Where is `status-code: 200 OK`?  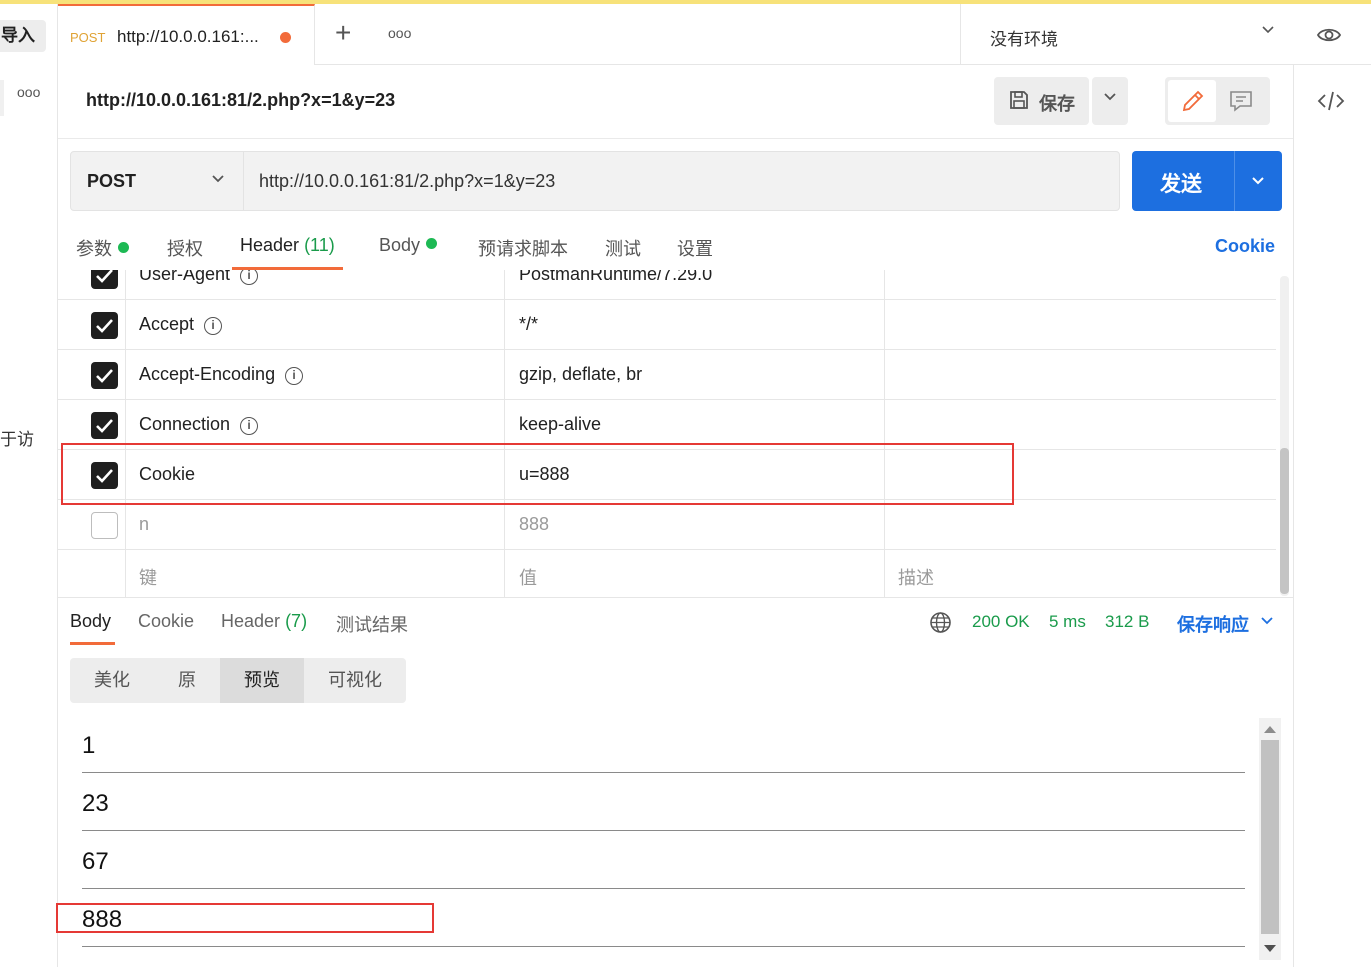
status-code: 200 OK is located at coordinates (1001, 622).